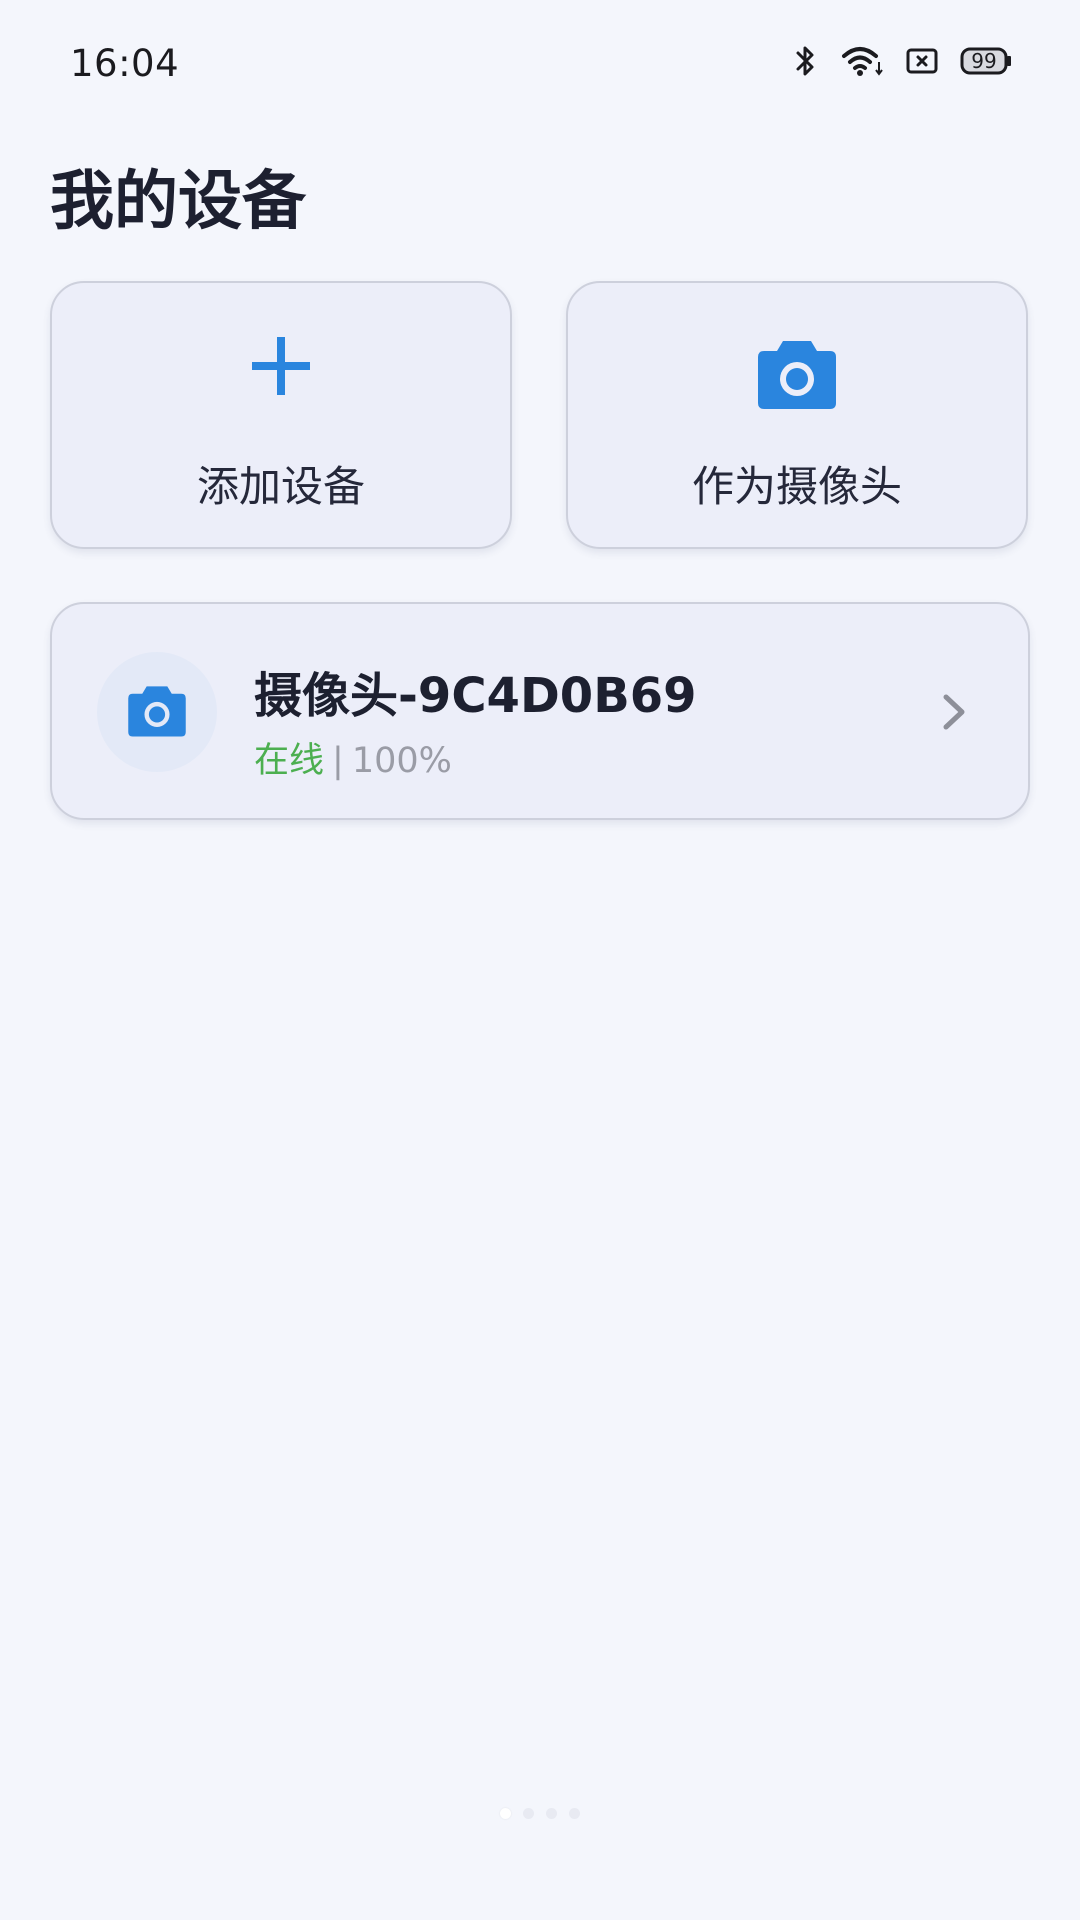  Describe the element at coordinates (281, 415) in the screenshot. I see `add-device-button: 添加设备` at that location.